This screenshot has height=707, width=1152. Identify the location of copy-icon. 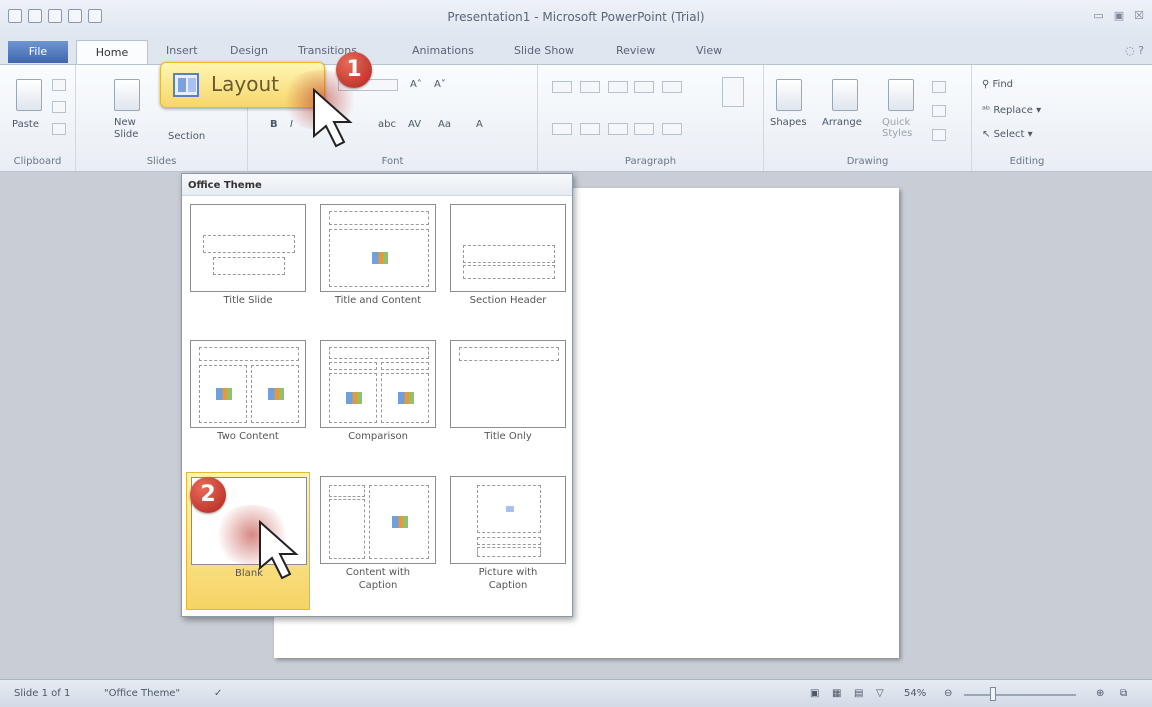
(59, 107).